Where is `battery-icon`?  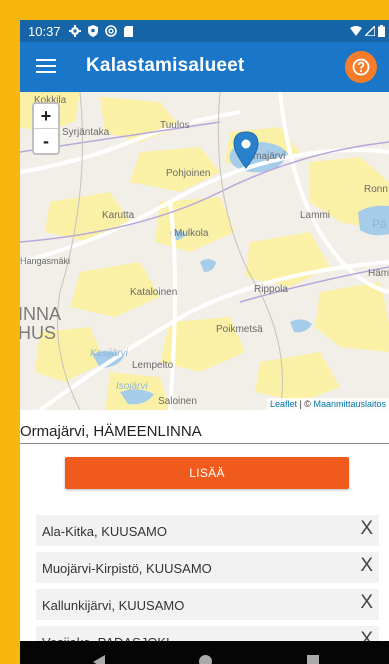
battery-icon is located at coordinates (381, 31).